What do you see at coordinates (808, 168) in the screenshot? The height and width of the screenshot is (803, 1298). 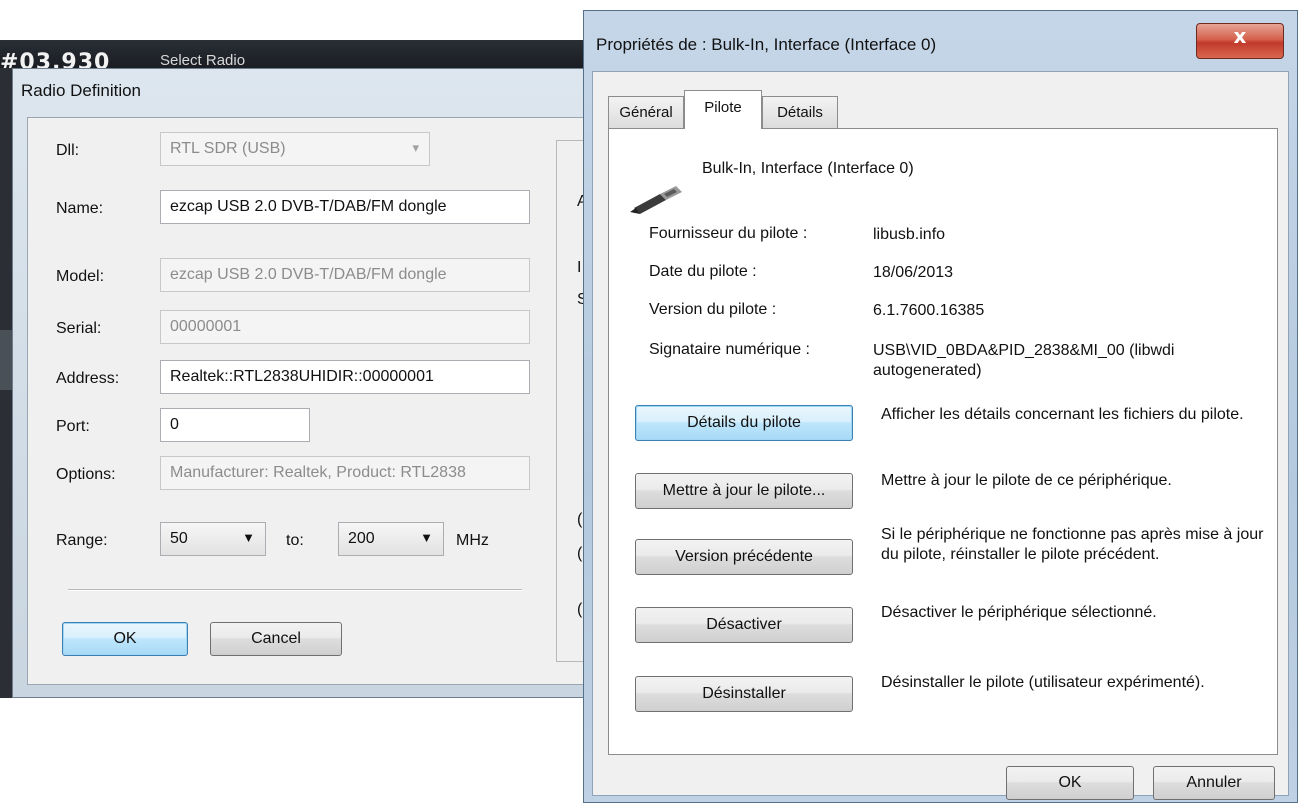 I see `device-name: Bulk-In, Interface (Interface 0)` at bounding box center [808, 168].